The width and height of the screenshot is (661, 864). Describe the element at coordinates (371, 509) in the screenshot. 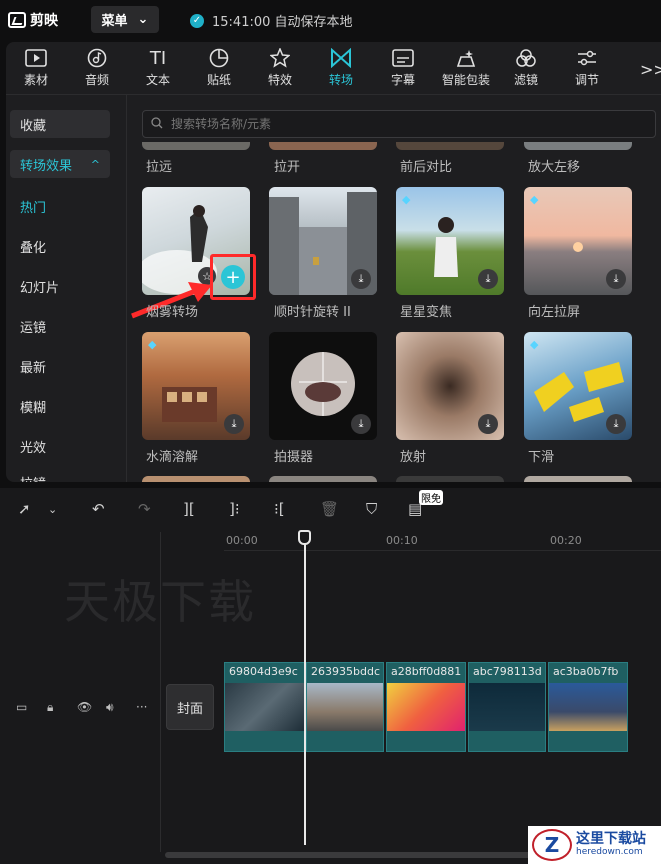

I see `marker-icon: ⛉` at that location.